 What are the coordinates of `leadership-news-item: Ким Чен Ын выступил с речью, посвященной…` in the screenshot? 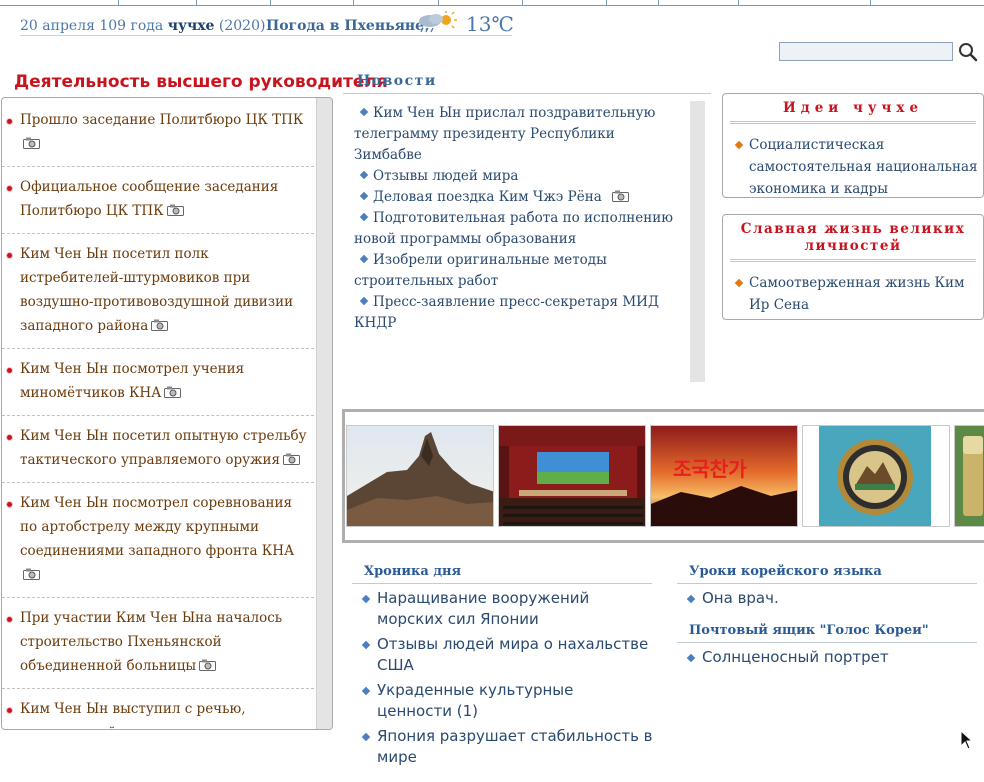 It's located at (158, 709).